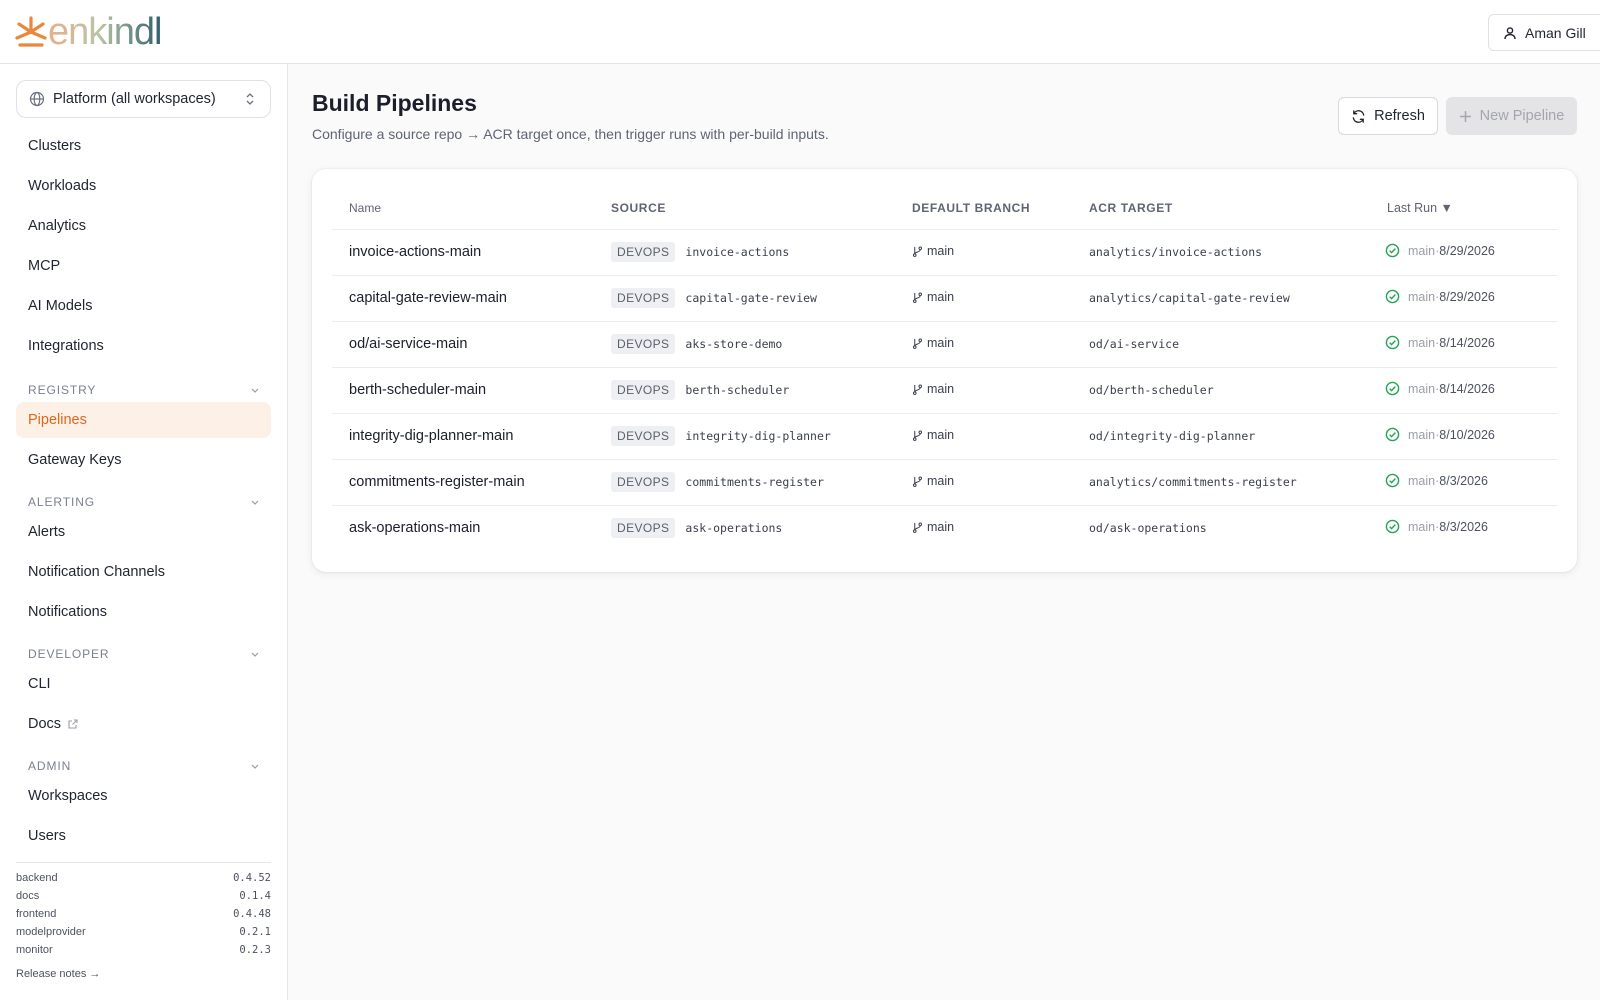 The height and width of the screenshot is (1000, 1600). What do you see at coordinates (638, 208) in the screenshot?
I see `column-header-source: SOURCE` at bounding box center [638, 208].